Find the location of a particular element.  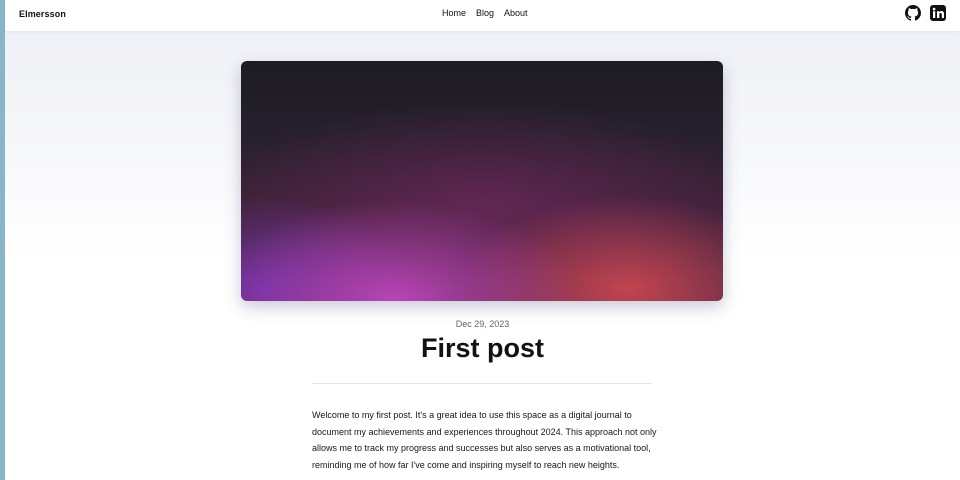

post-date: Dec 29, 2023 is located at coordinates (482, 324).